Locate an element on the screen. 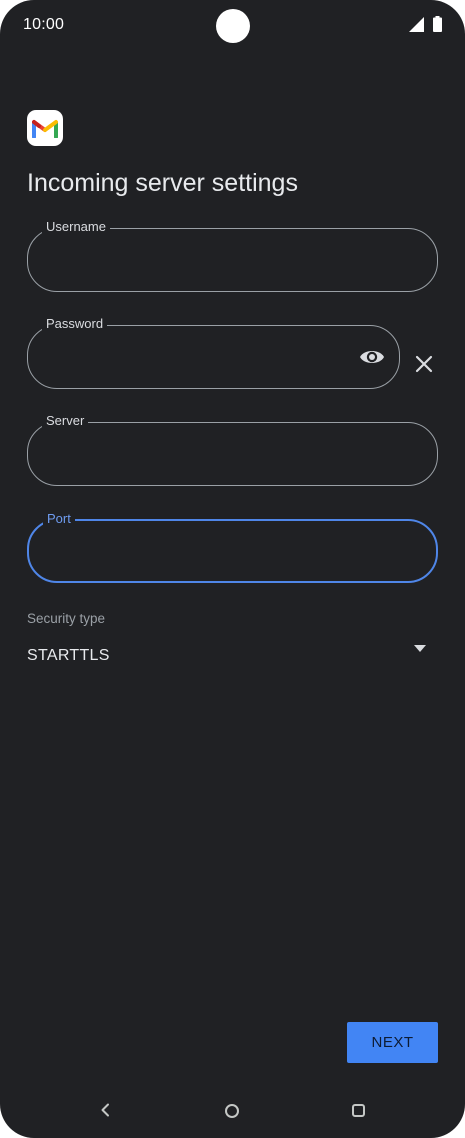 This screenshot has width=465, height=1138. battery-icon is located at coordinates (437, 24).